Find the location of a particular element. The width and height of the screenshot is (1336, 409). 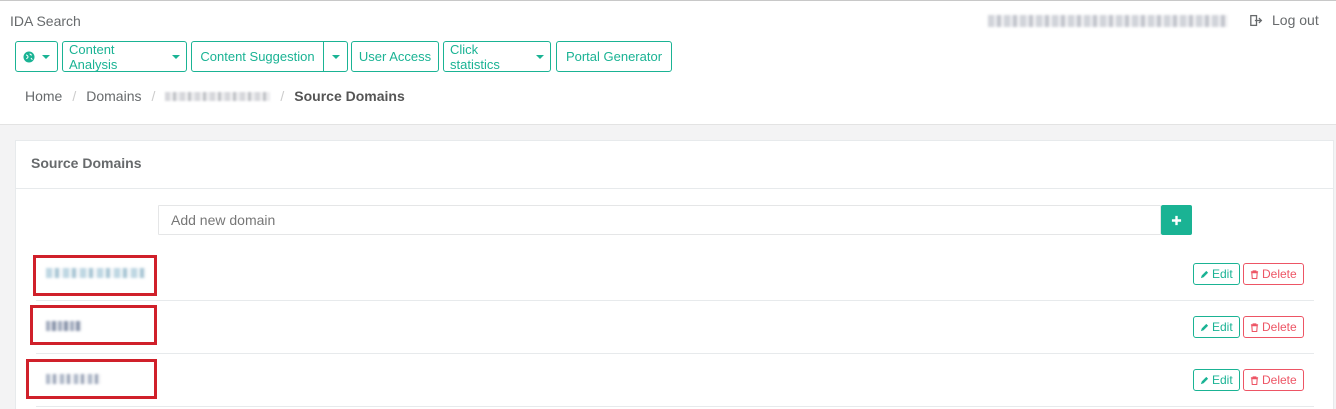

click-statistics-label: Click statistics is located at coordinates (475, 56).